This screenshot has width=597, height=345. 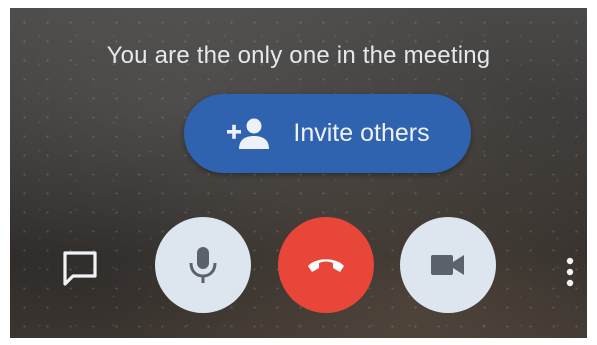 I want to click on status-message: You are the only one in the meeting, so click(x=298, y=55).